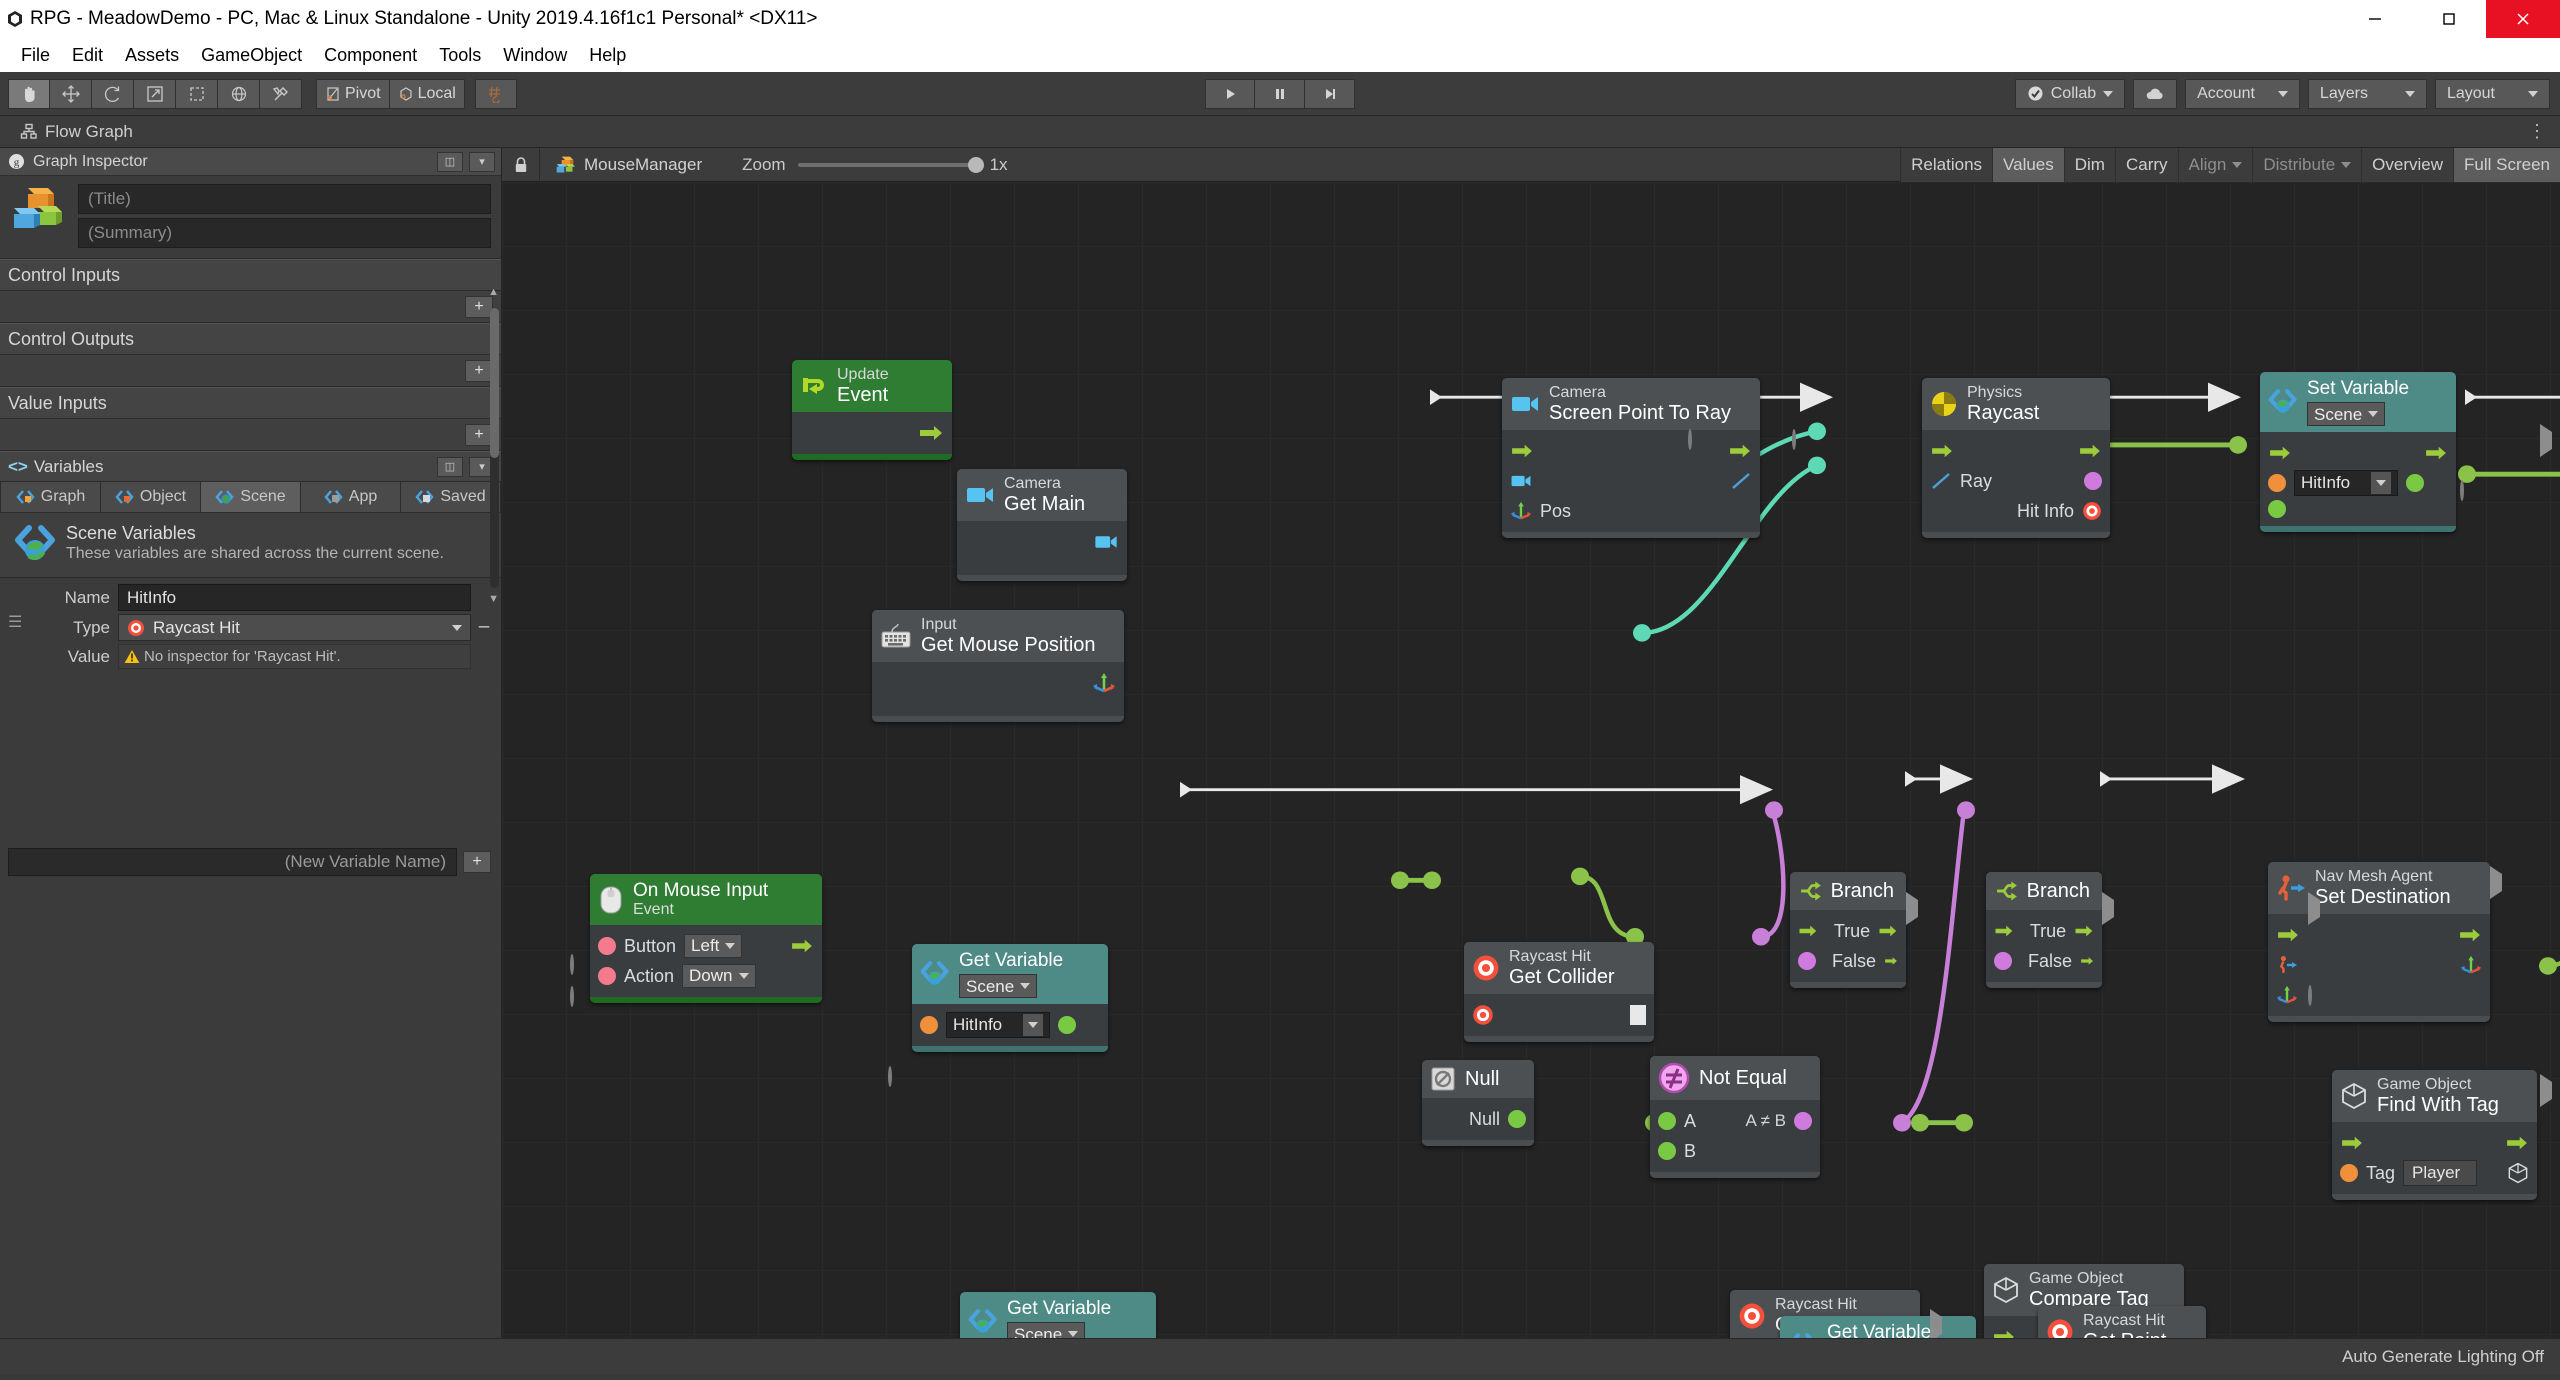 This screenshot has width=2560, height=1380. I want to click on variable-name-input-port, so click(929, 1025).